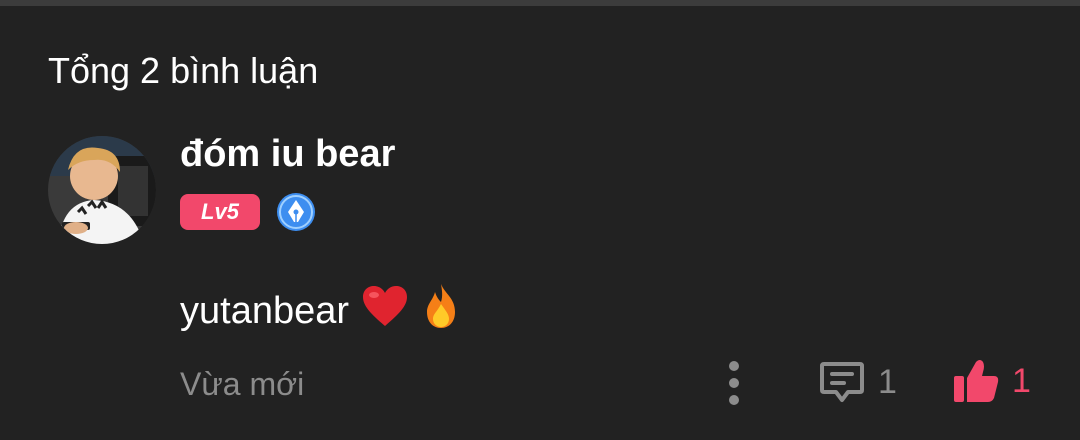  I want to click on comment-body: yutanbear, so click(320, 311).